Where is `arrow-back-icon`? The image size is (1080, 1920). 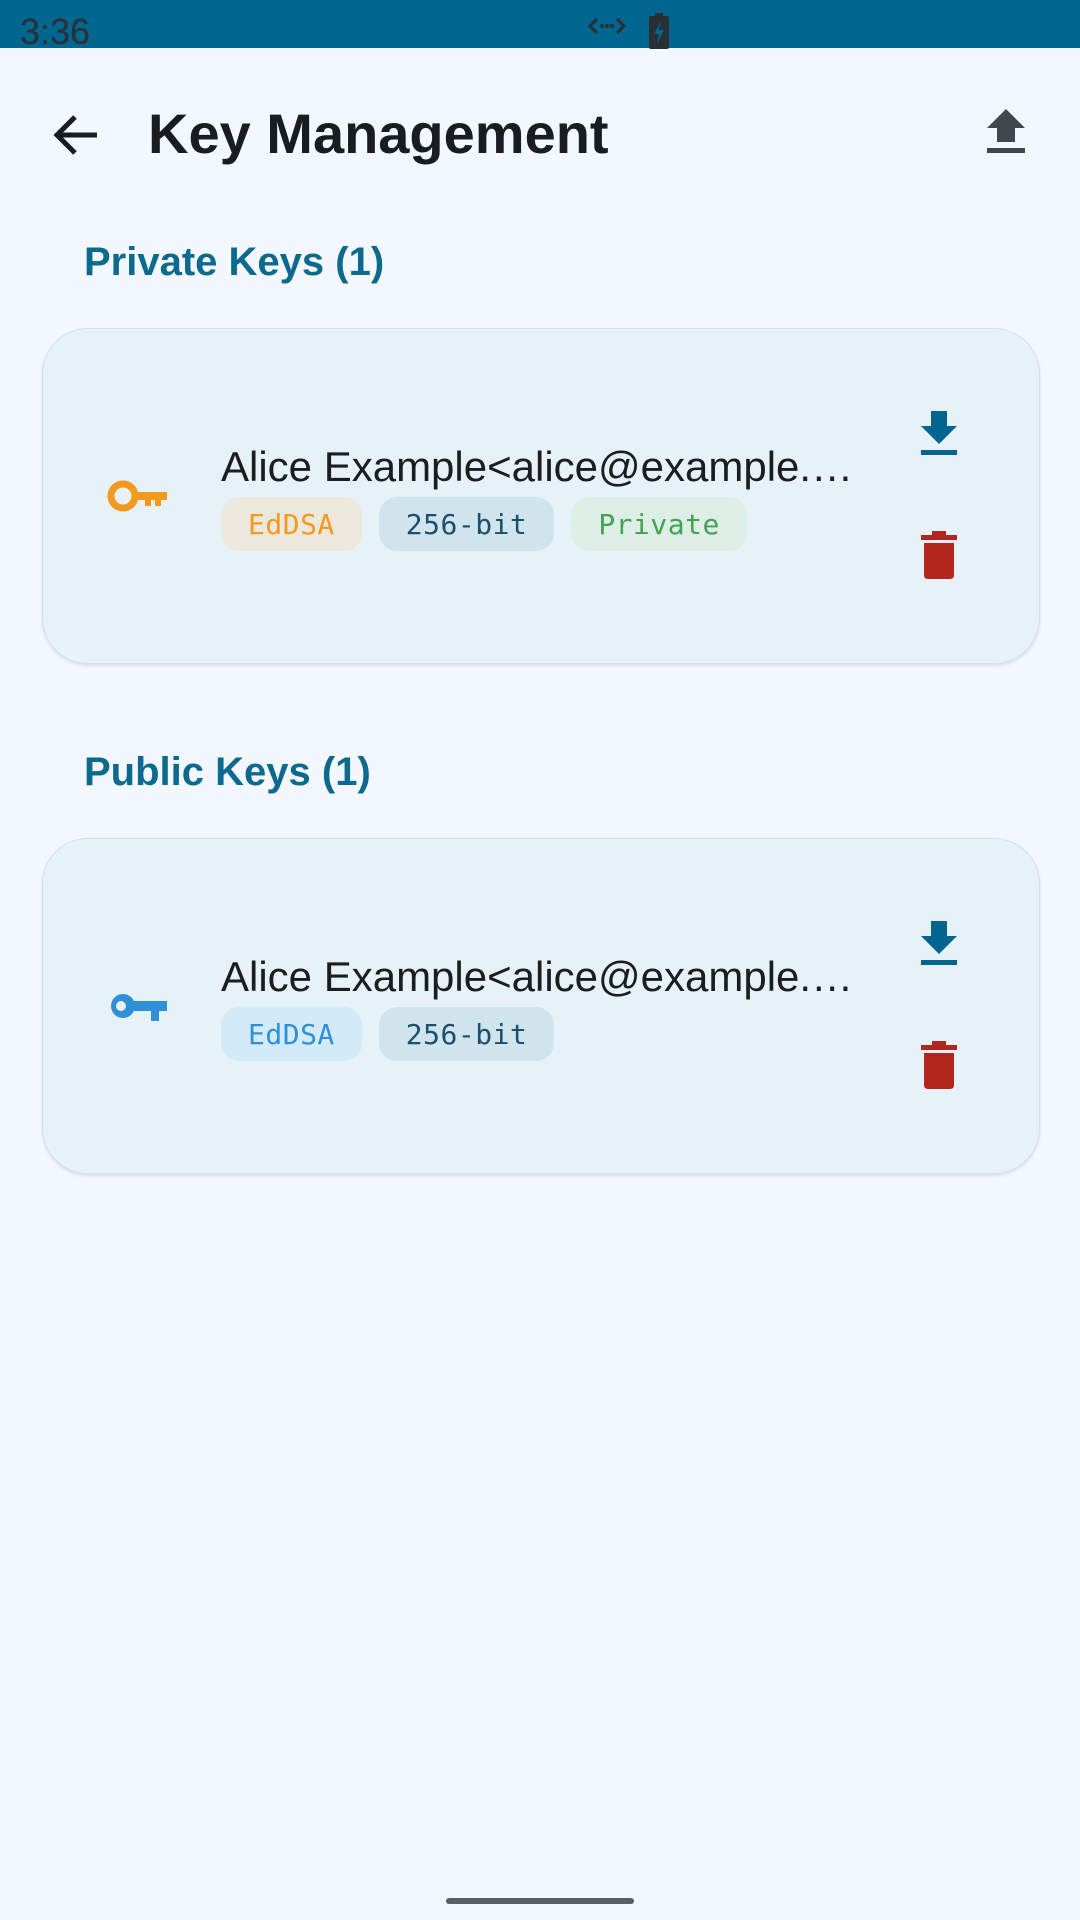
arrow-back-icon is located at coordinates (75, 135).